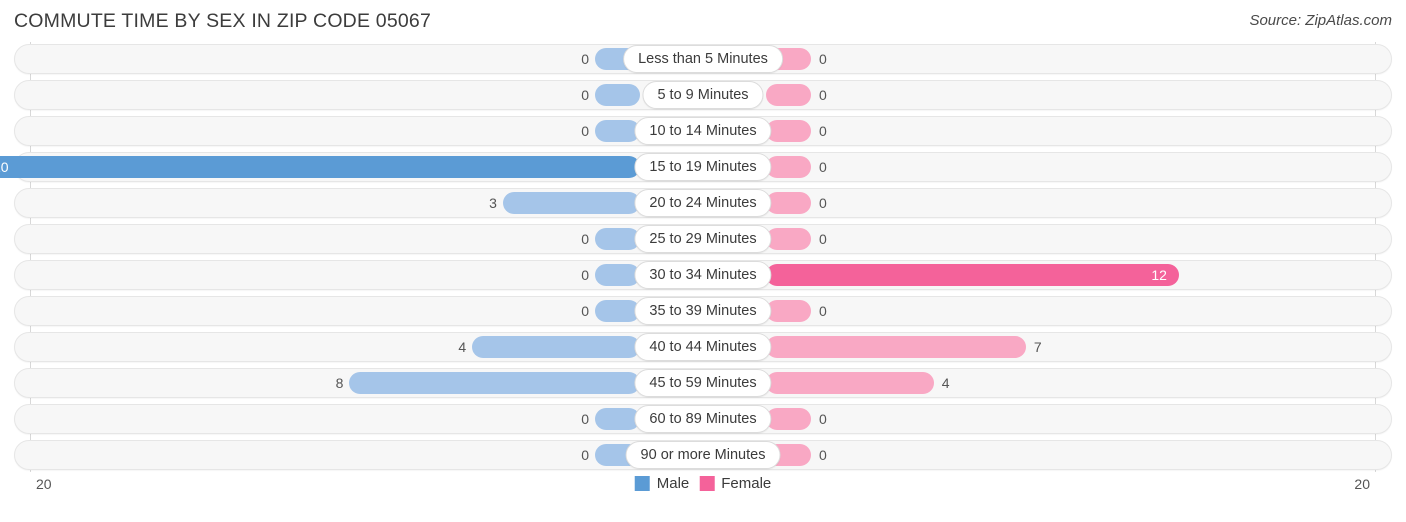 This screenshot has height=522, width=1406. What do you see at coordinates (339, 383) in the screenshot?
I see `value-label-male: 8` at bounding box center [339, 383].